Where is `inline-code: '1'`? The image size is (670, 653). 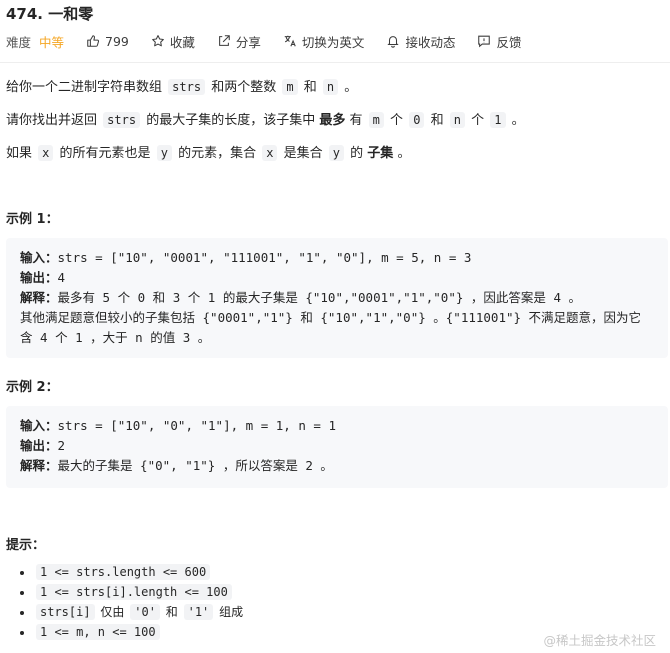 inline-code: '1' is located at coordinates (198, 612).